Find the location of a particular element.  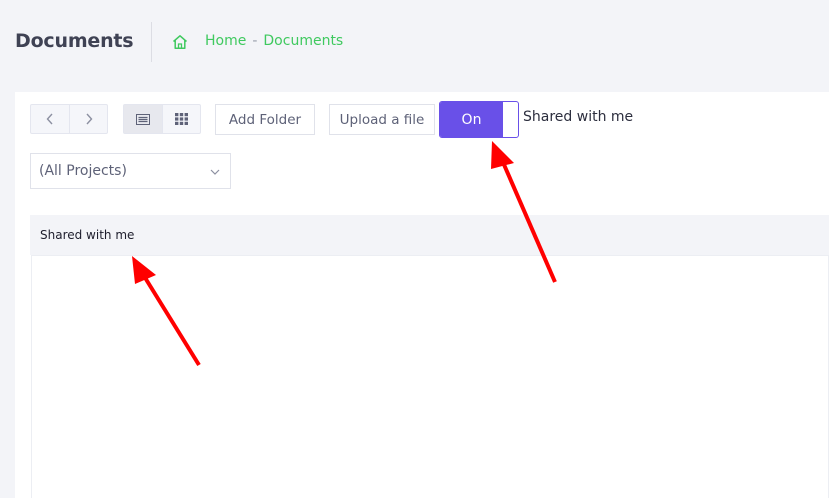

history-nav-group is located at coordinates (69, 119).